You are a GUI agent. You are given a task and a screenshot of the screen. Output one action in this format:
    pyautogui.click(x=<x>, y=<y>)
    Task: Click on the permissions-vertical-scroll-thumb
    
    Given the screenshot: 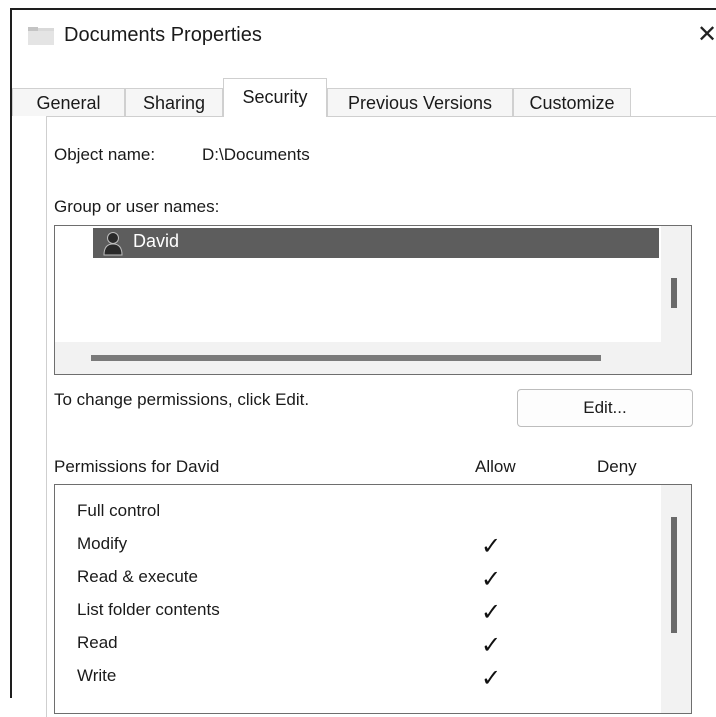 What is the action you would take?
    pyautogui.click(x=674, y=575)
    